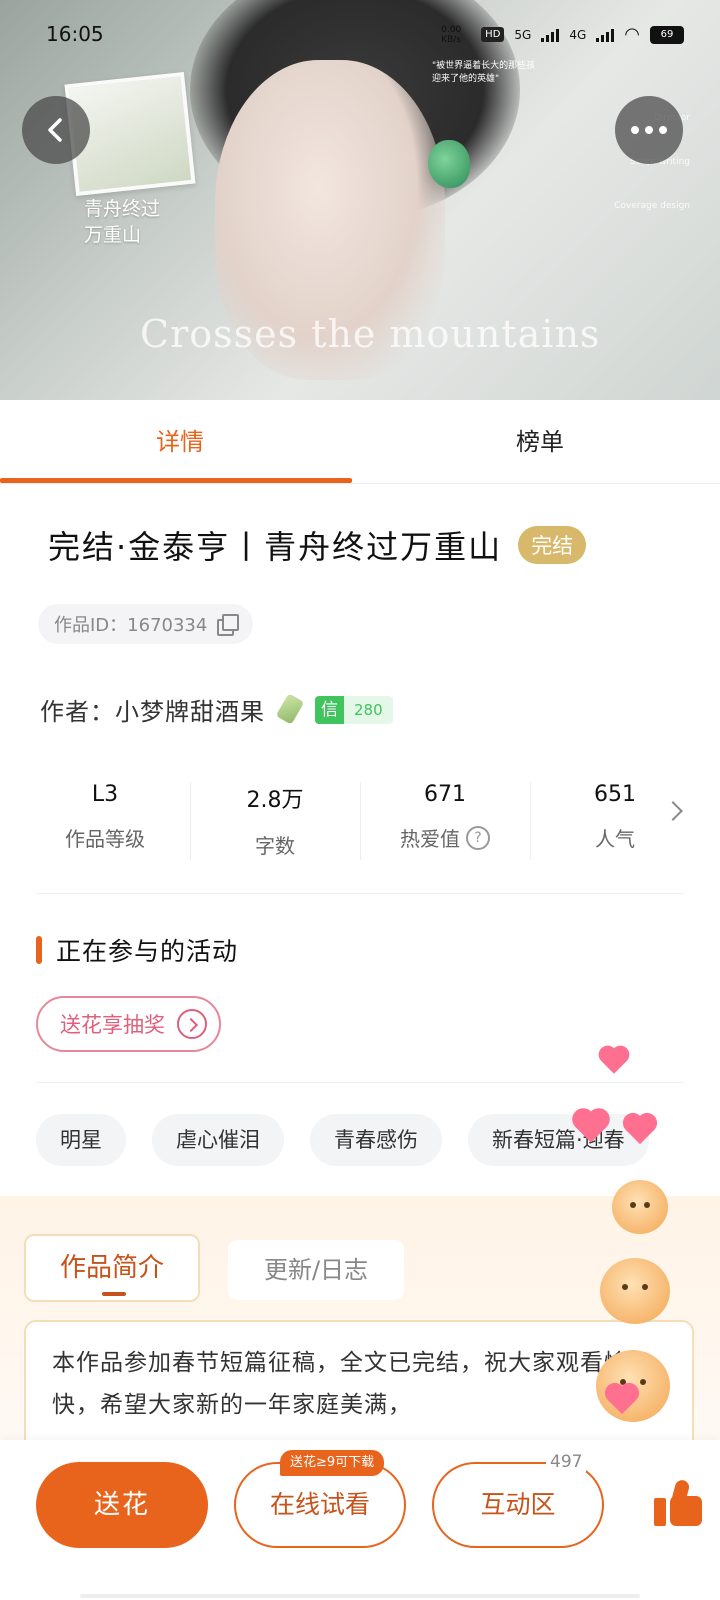  I want to click on heading-accent-bar, so click(39, 950).